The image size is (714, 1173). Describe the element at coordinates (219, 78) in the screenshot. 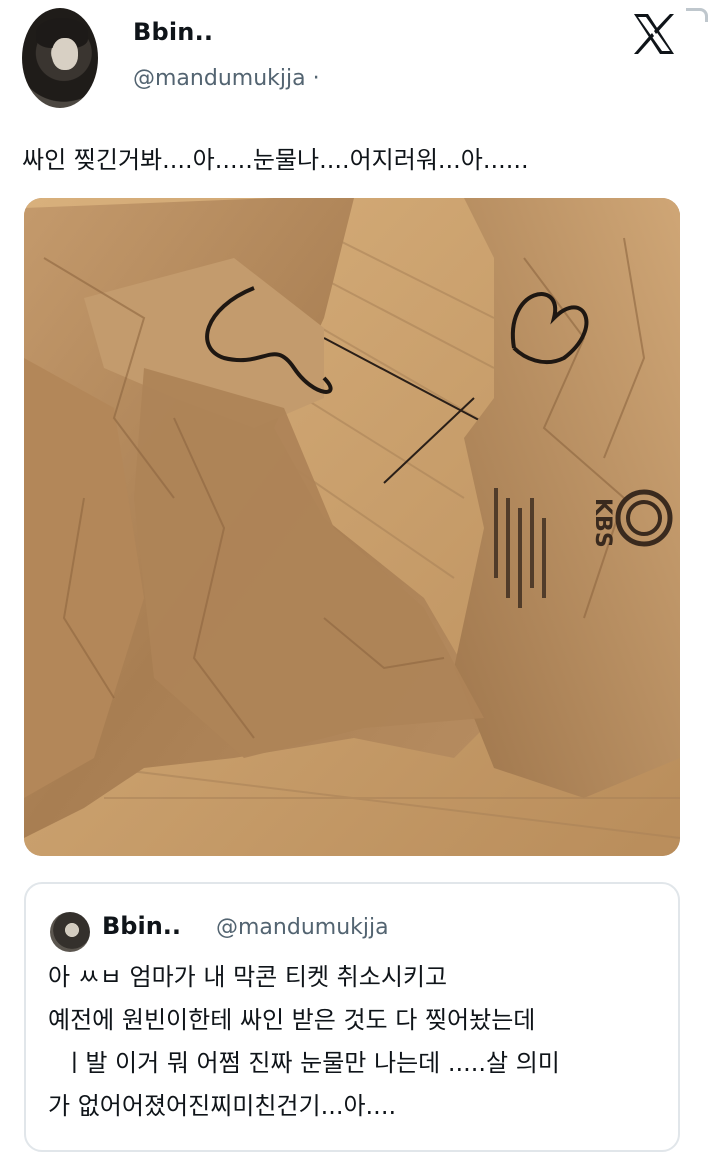

I see `author-handle: @mandumukjja` at that location.